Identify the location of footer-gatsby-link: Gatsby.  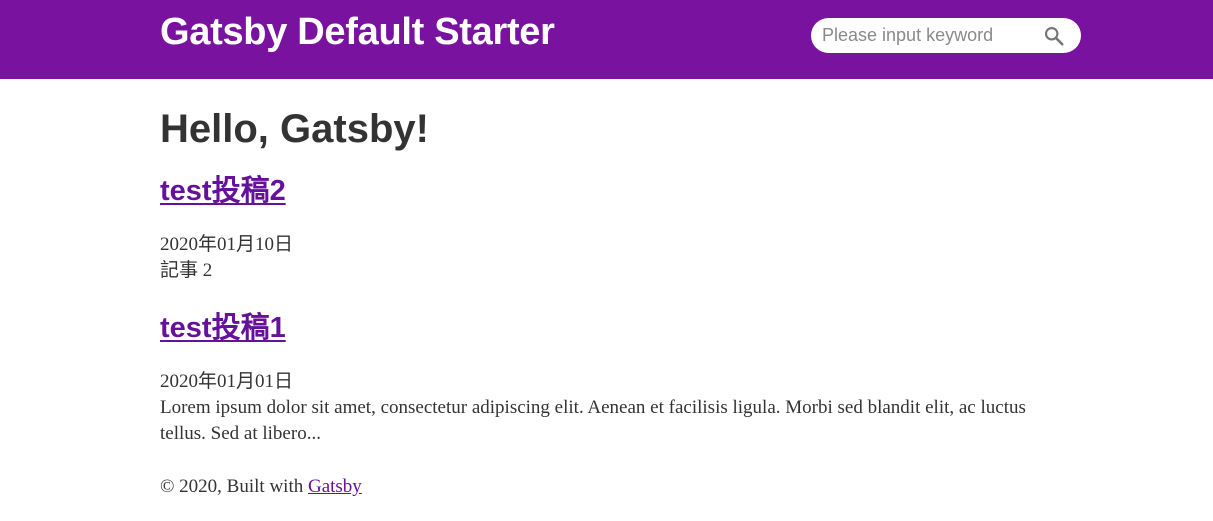
(335, 486).